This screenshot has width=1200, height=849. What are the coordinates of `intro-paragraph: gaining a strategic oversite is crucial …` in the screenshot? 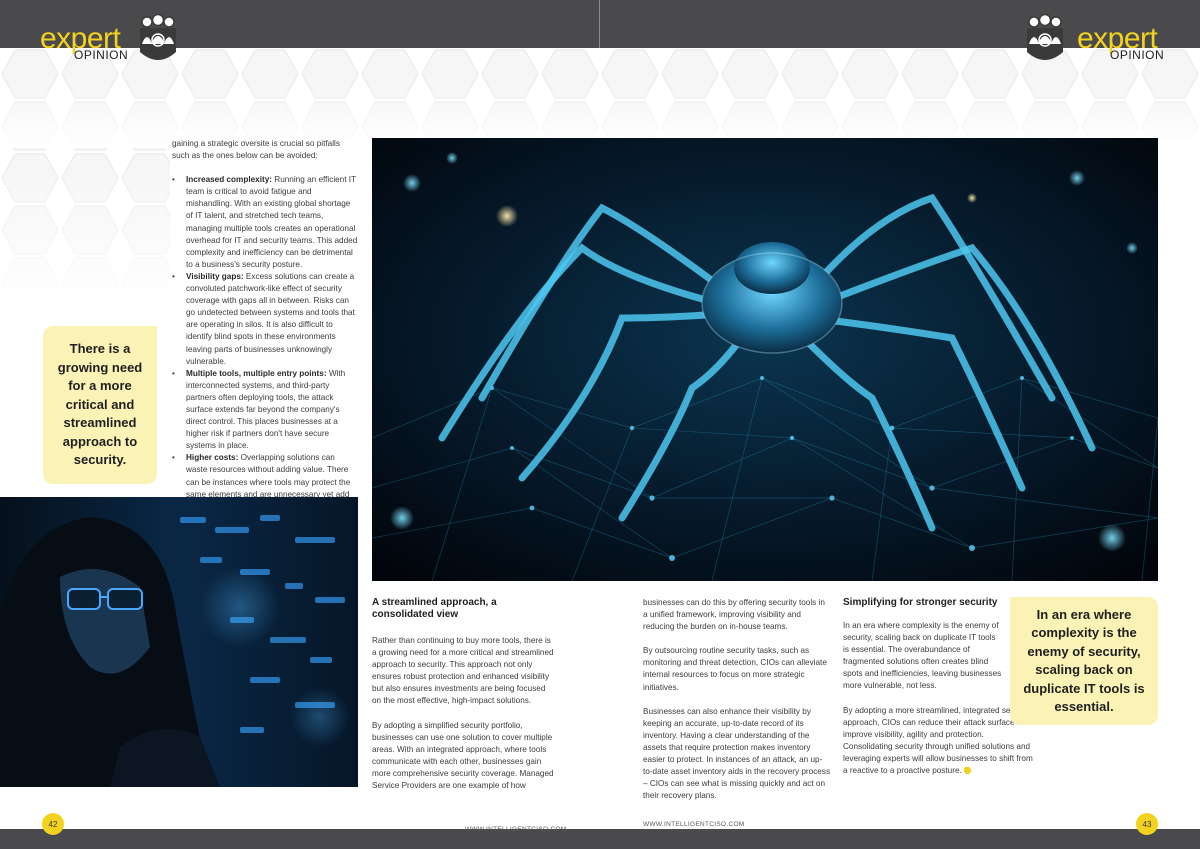 It's located at (256, 150).